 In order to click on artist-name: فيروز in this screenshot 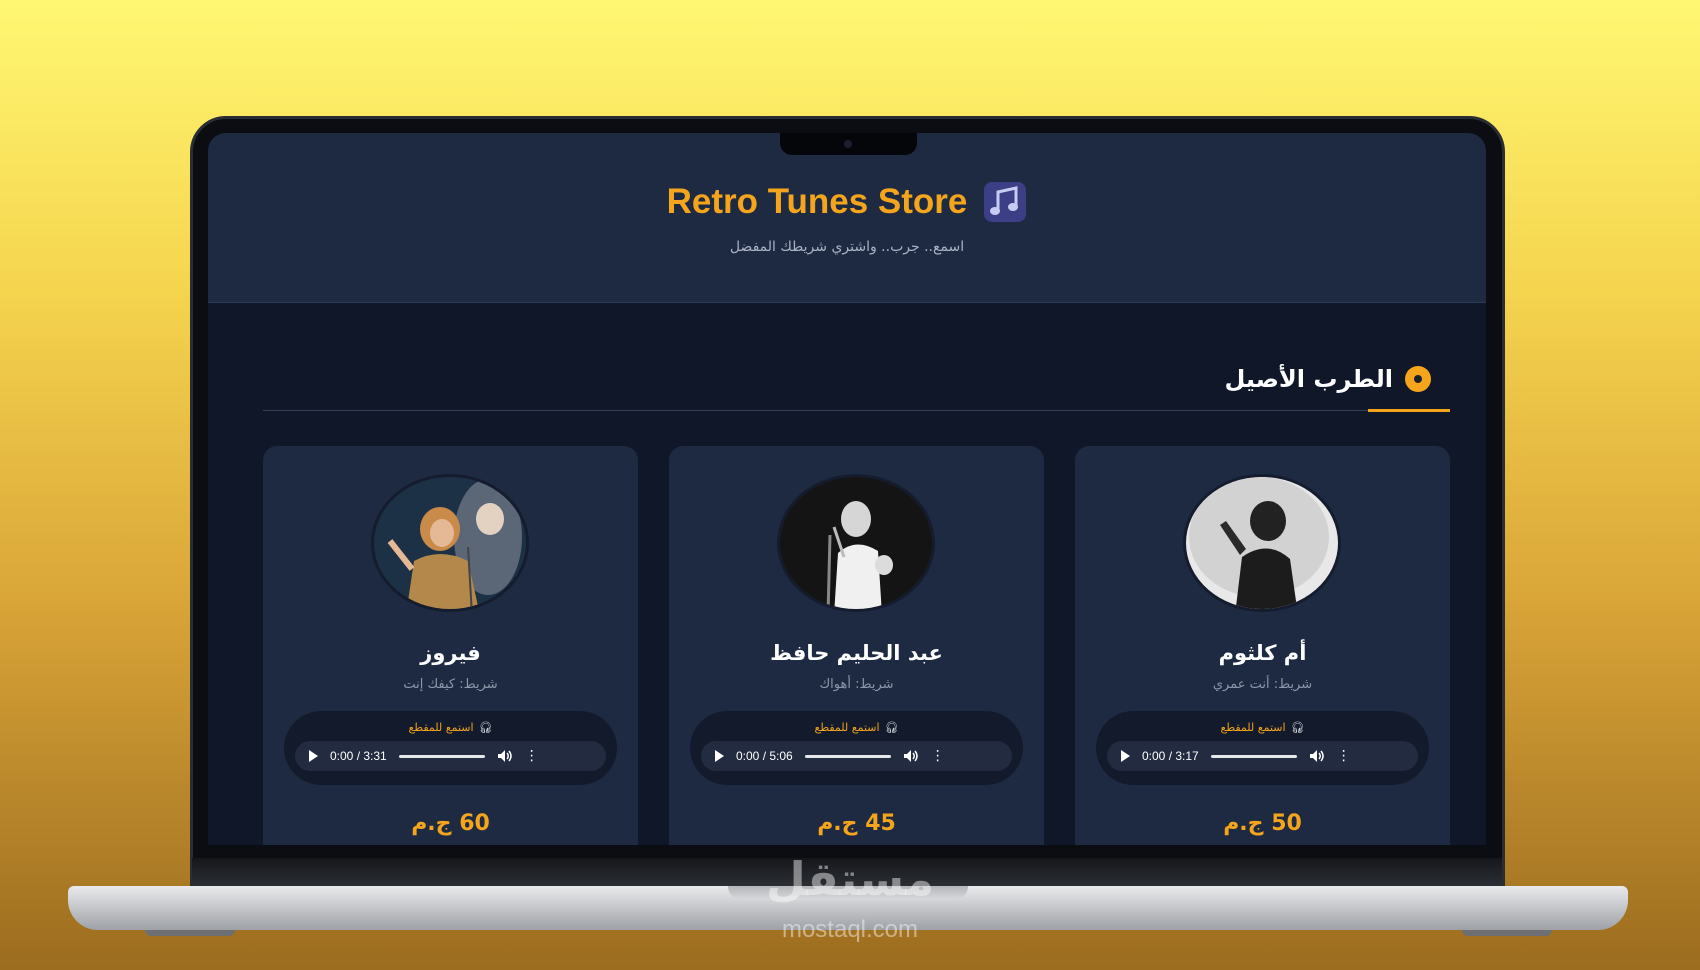, I will do `click(450, 653)`.